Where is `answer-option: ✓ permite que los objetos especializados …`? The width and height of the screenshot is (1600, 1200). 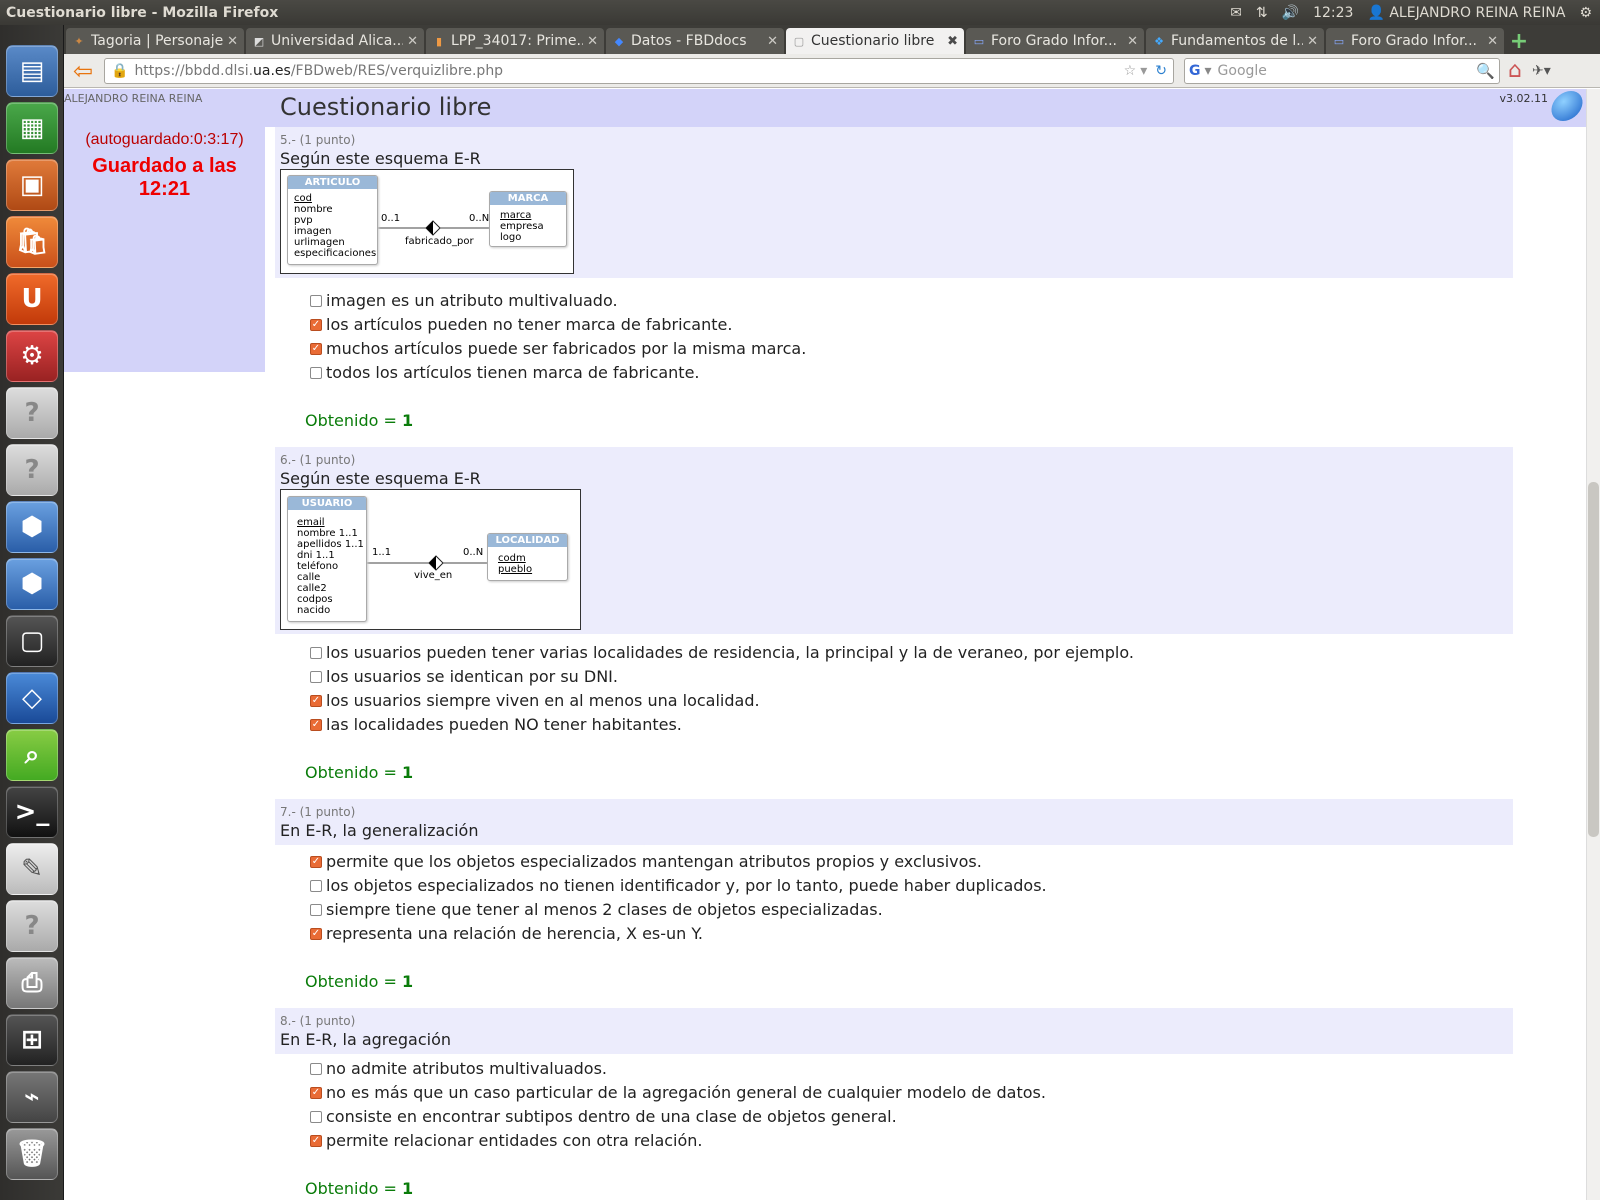 answer-option: ✓ permite que los objetos especializados … is located at coordinates (646, 861).